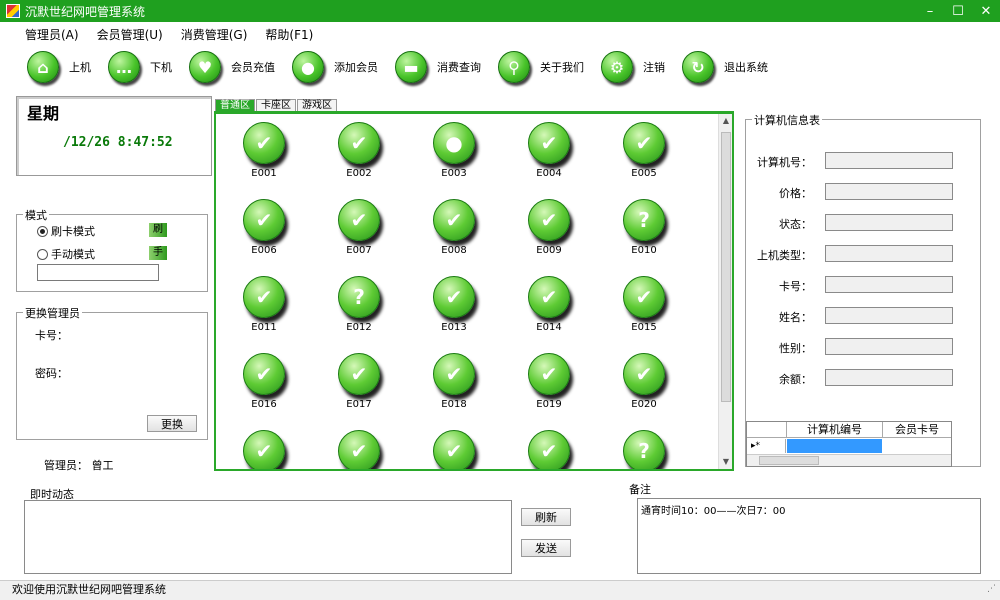 This screenshot has height=600, width=1000. What do you see at coordinates (835, 430) in the screenshot?
I see `grid-column-header: 计算机编号` at bounding box center [835, 430].